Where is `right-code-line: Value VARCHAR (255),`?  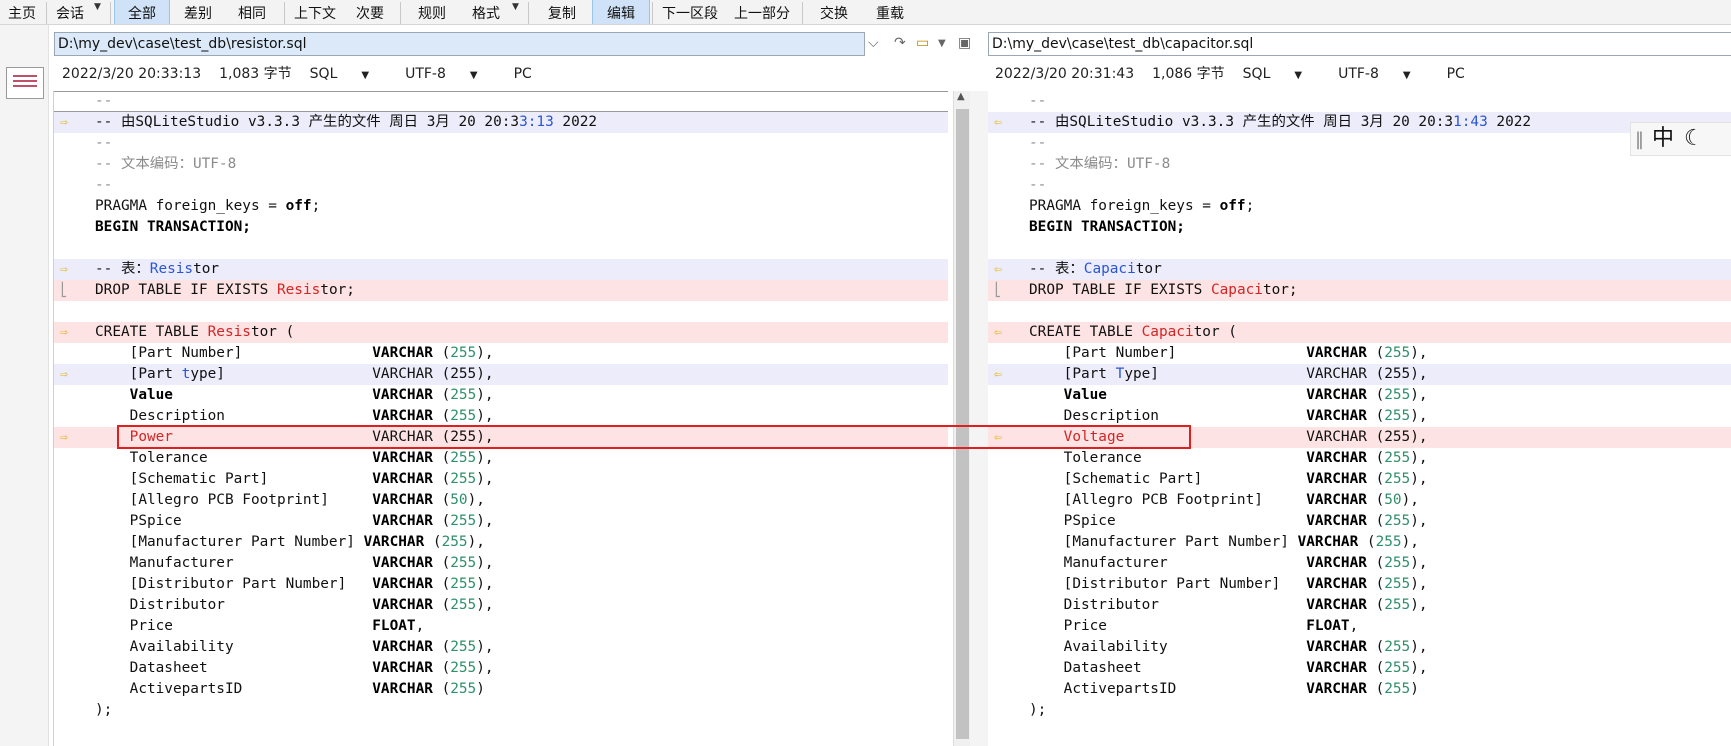
right-code-line: Value VARCHAR (255), is located at coordinates (1359, 395).